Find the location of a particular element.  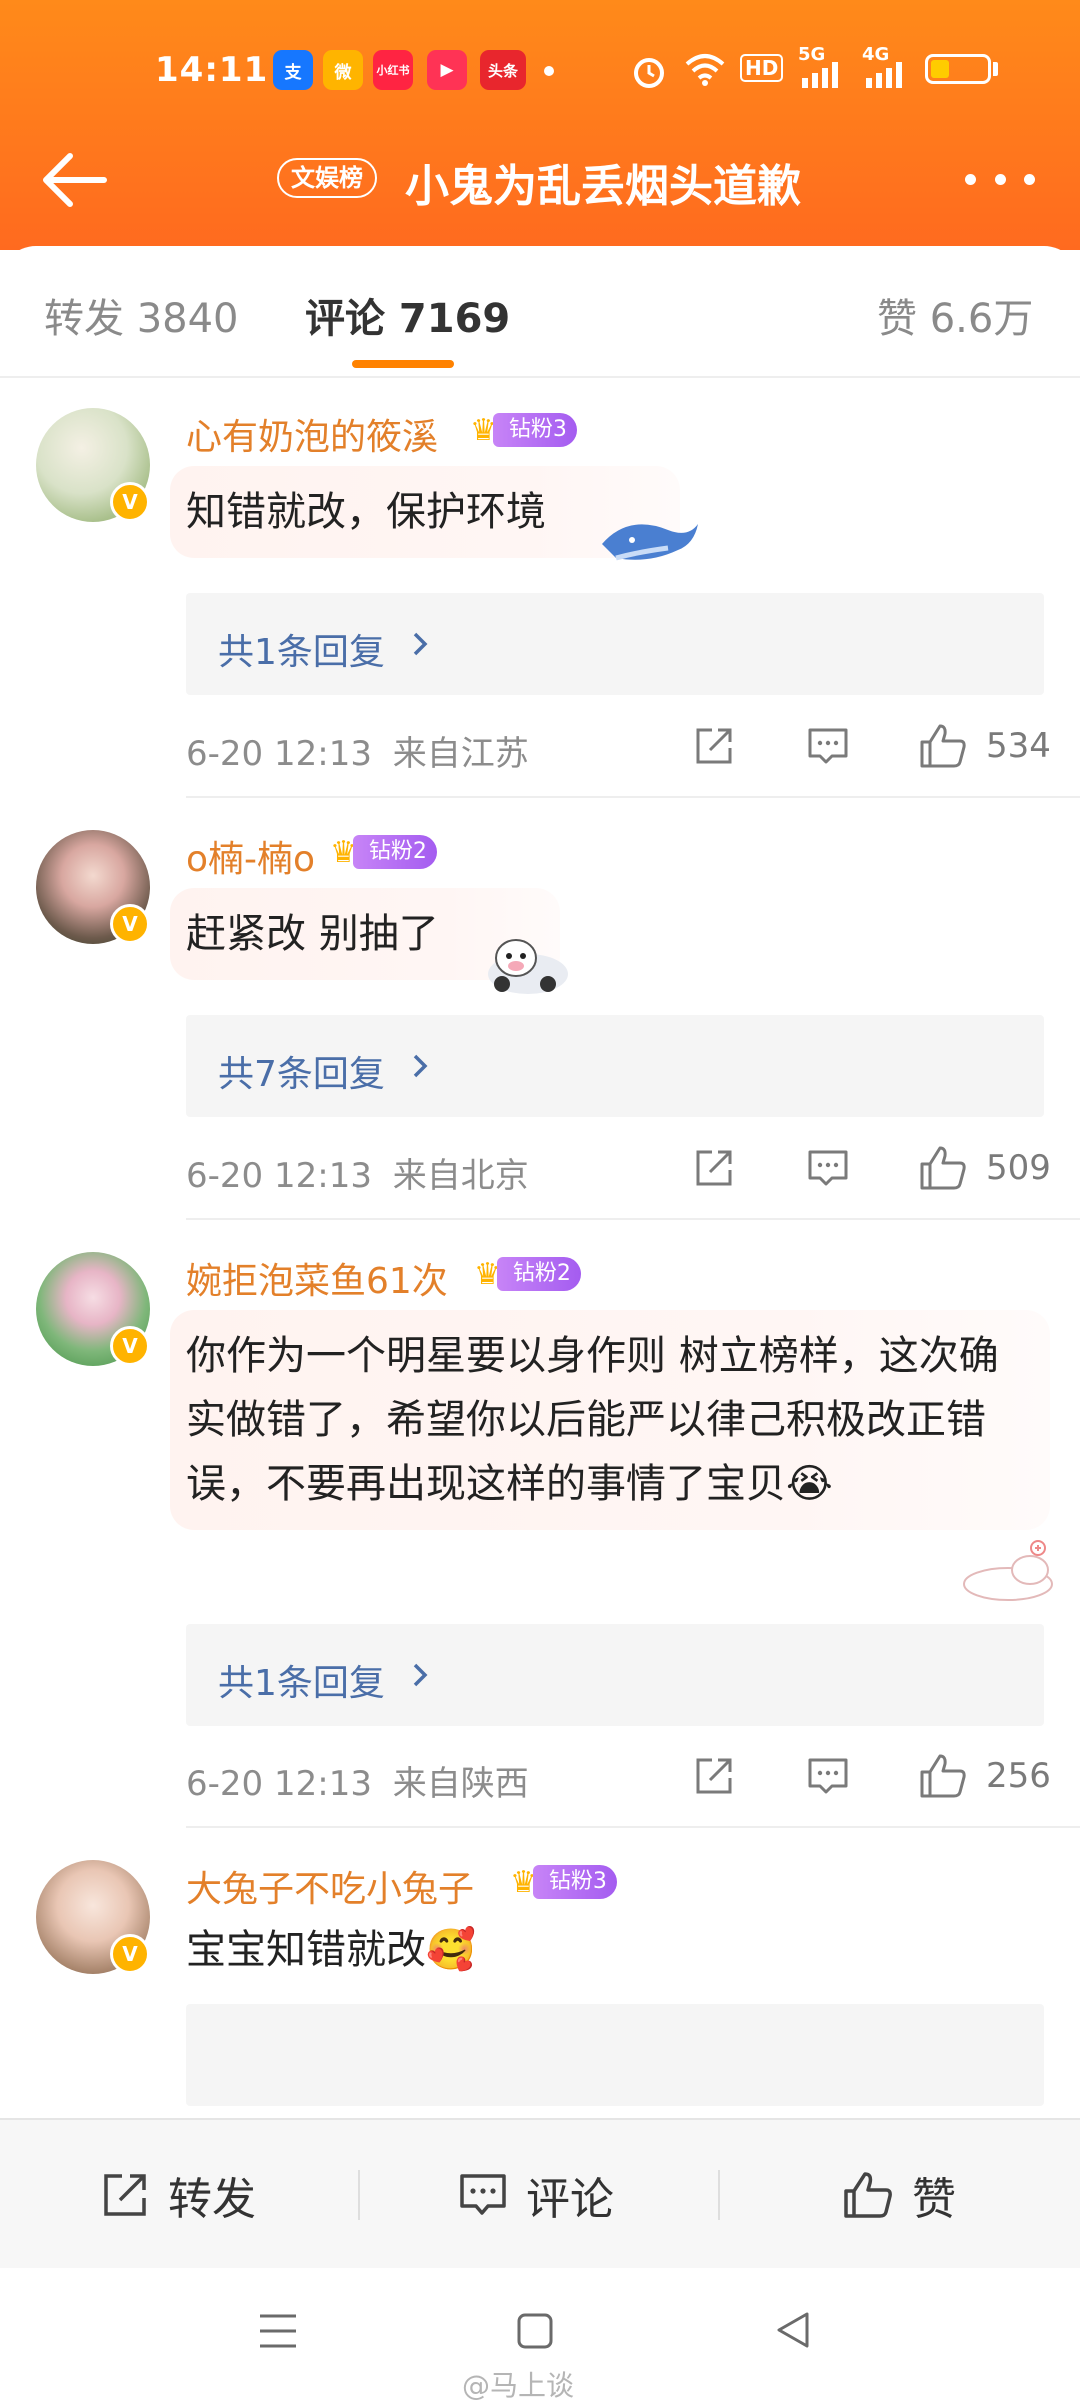

comment-label: 评论 is located at coordinates (570, 2199).